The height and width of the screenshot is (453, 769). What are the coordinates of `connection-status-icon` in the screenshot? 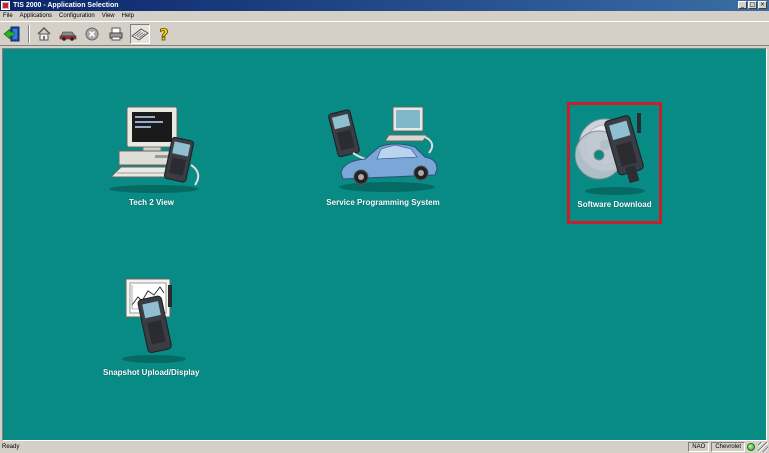 It's located at (751, 447).